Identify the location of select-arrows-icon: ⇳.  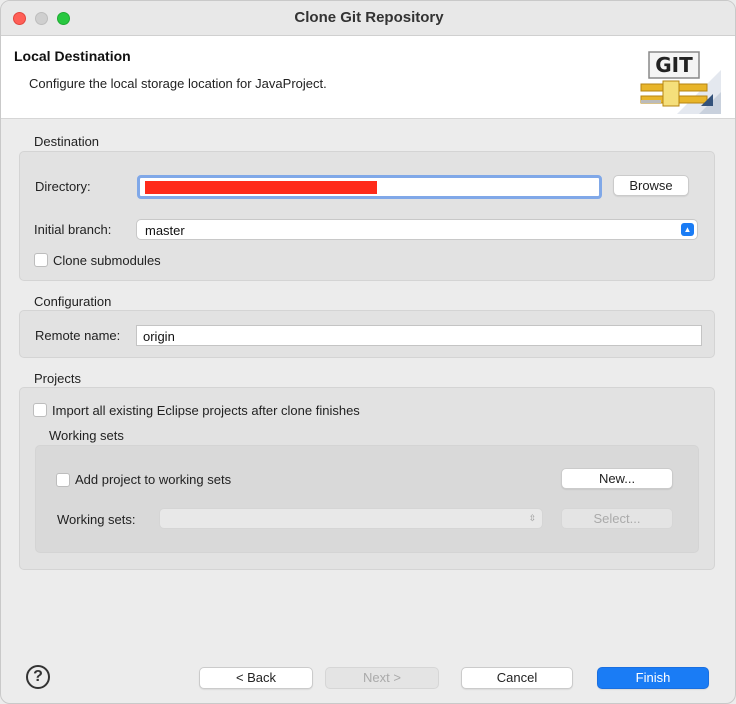
(532, 518).